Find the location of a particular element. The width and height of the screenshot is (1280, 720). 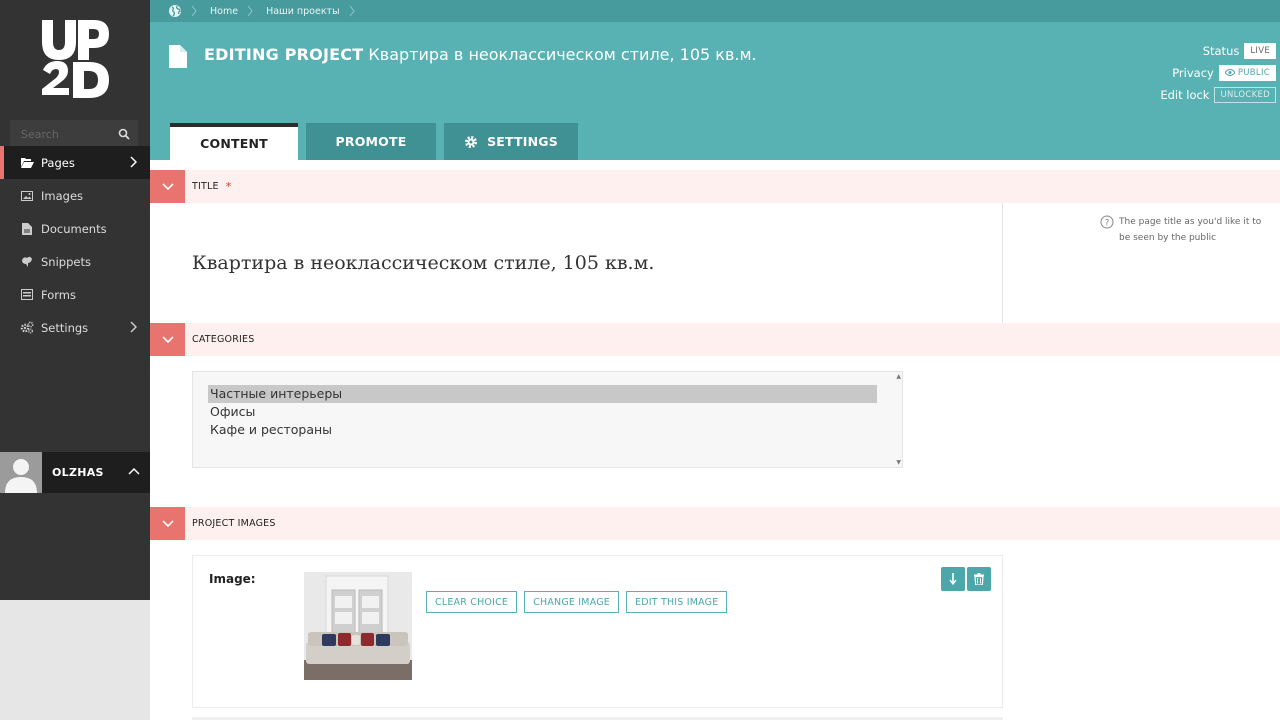

collapse-title-button is located at coordinates (167, 186).